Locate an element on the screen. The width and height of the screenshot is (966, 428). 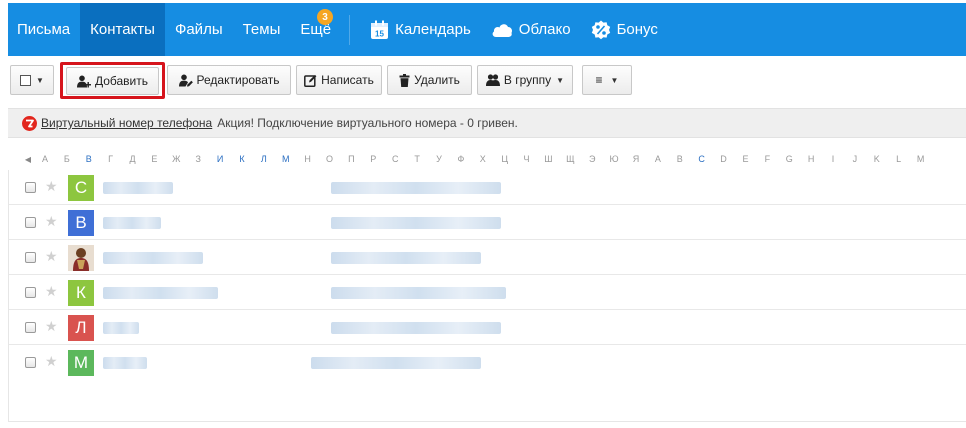
alphabet-letter: Д is located at coordinates (133, 159).